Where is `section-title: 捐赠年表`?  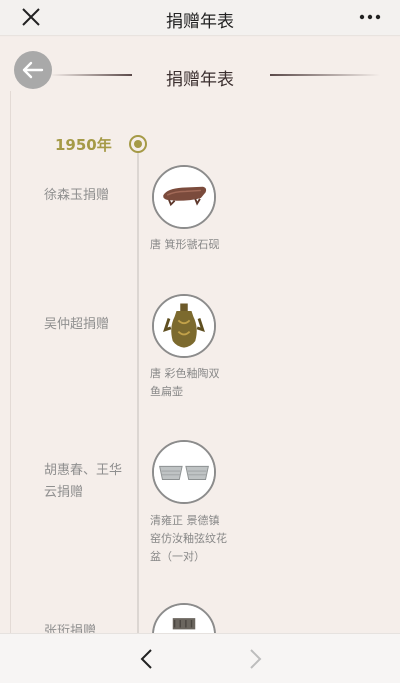 section-title: 捐赠年表 is located at coordinates (200, 80).